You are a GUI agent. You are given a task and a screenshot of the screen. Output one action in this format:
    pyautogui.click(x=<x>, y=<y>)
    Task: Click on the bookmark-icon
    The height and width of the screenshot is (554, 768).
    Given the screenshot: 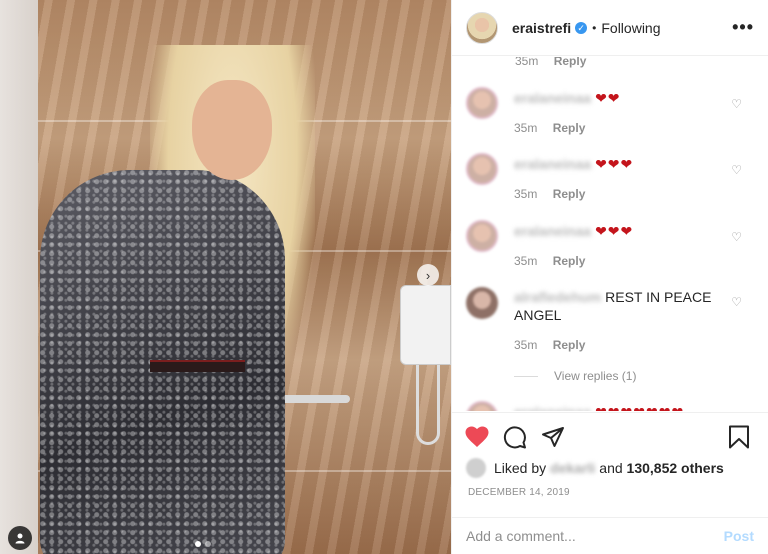 What is the action you would take?
    pyautogui.click(x=739, y=436)
    